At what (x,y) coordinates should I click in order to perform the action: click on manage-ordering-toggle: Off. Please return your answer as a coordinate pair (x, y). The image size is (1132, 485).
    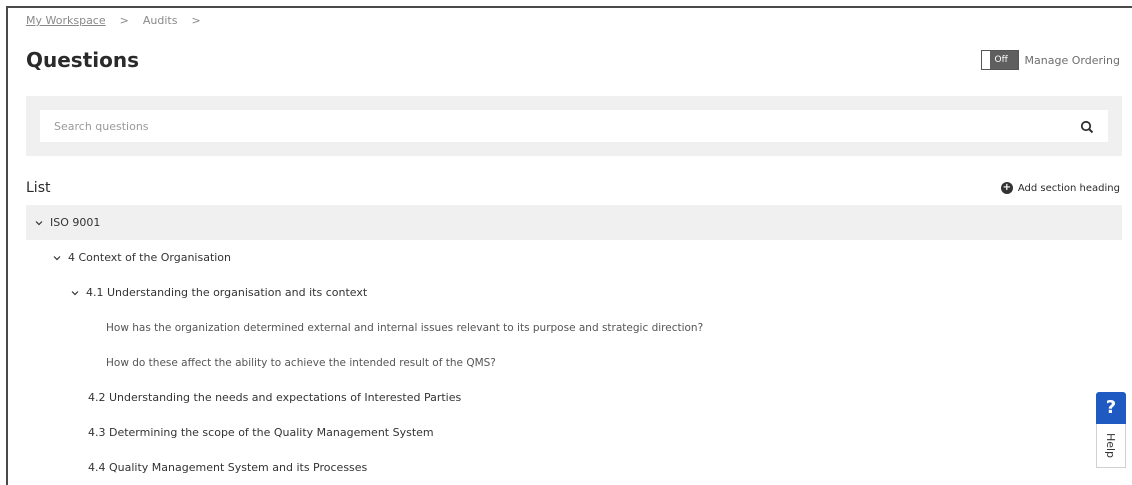
    Looking at the image, I should click on (999, 60).